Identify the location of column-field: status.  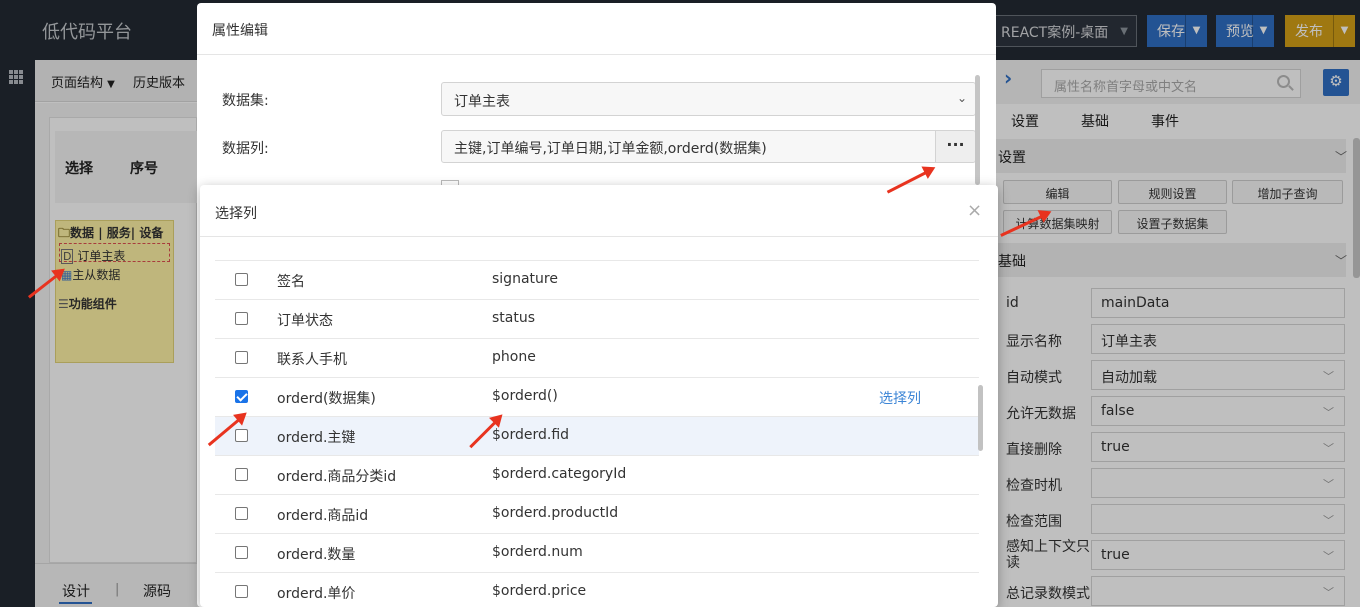
(514, 318).